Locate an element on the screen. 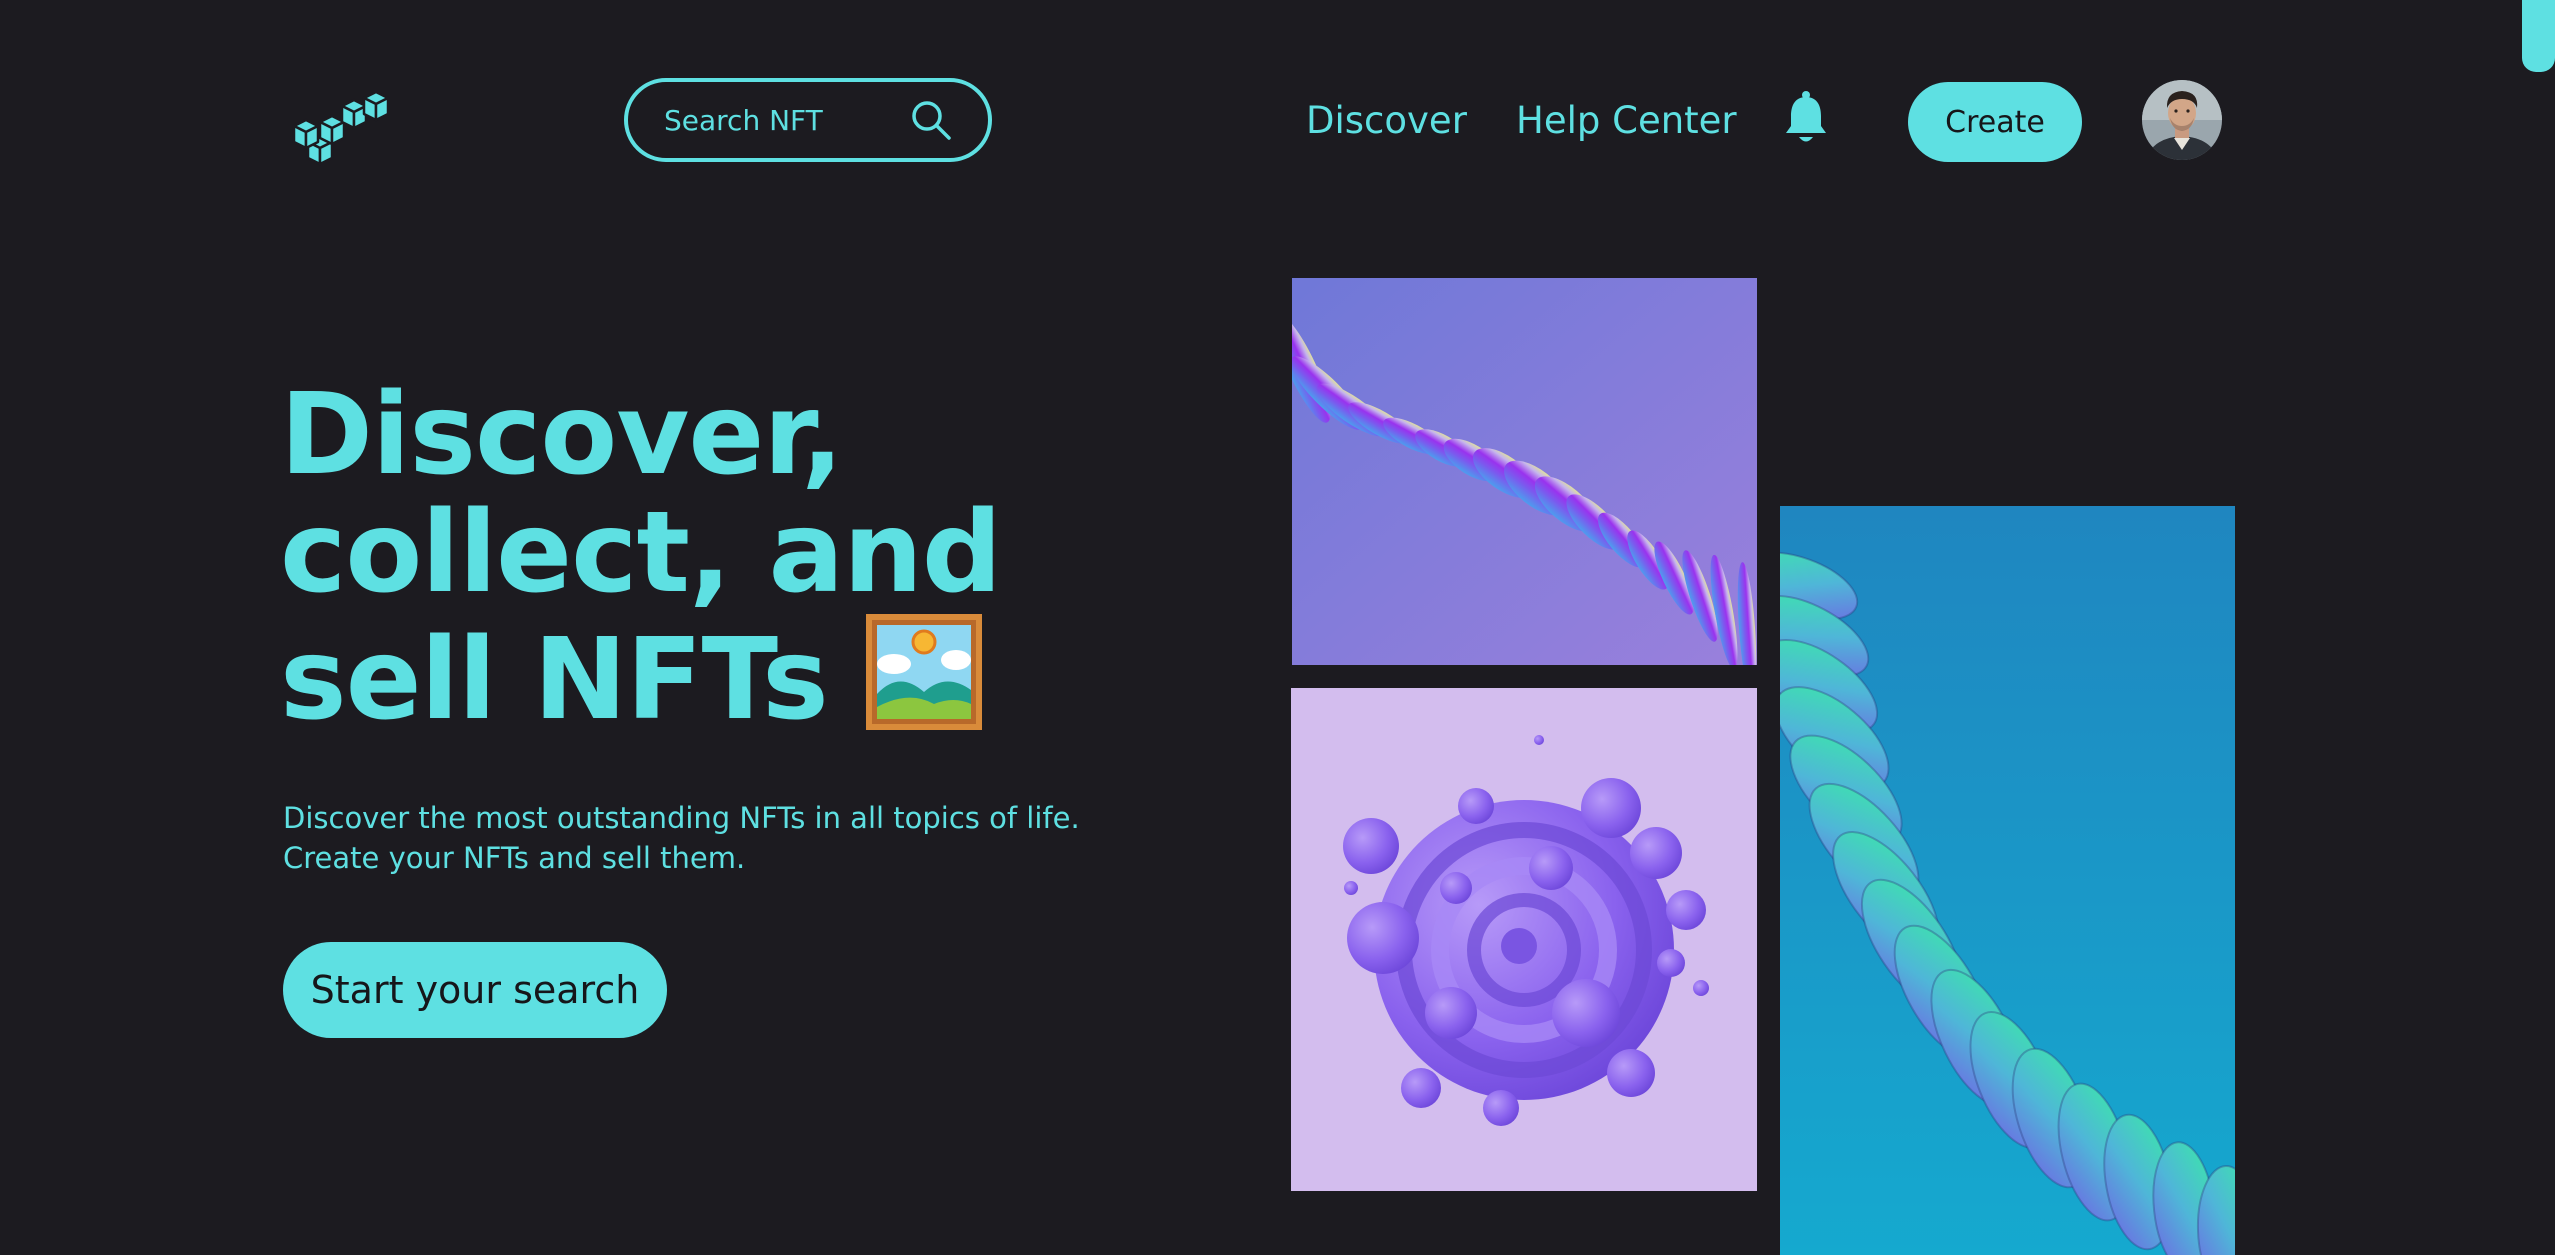 Image resolution: width=2555 pixels, height=1255 pixels. teal-ribbon-art is located at coordinates (2007, 880).